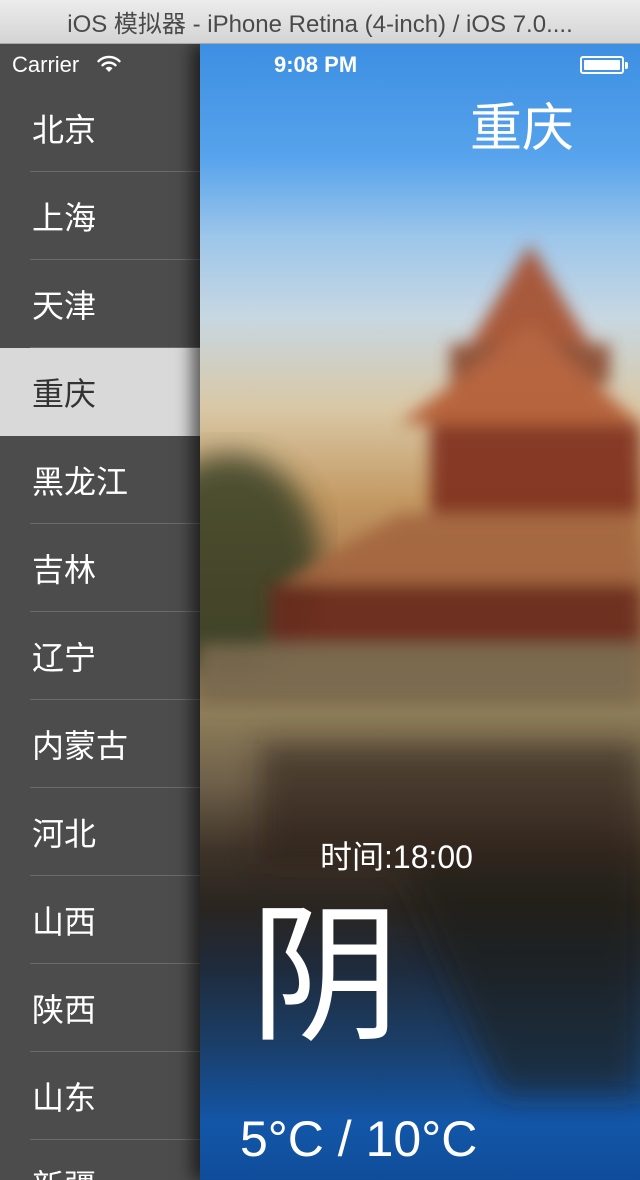 The width and height of the screenshot is (640, 1180). What do you see at coordinates (64, 218) in the screenshot?
I see `sidebar-city-label: 上海` at bounding box center [64, 218].